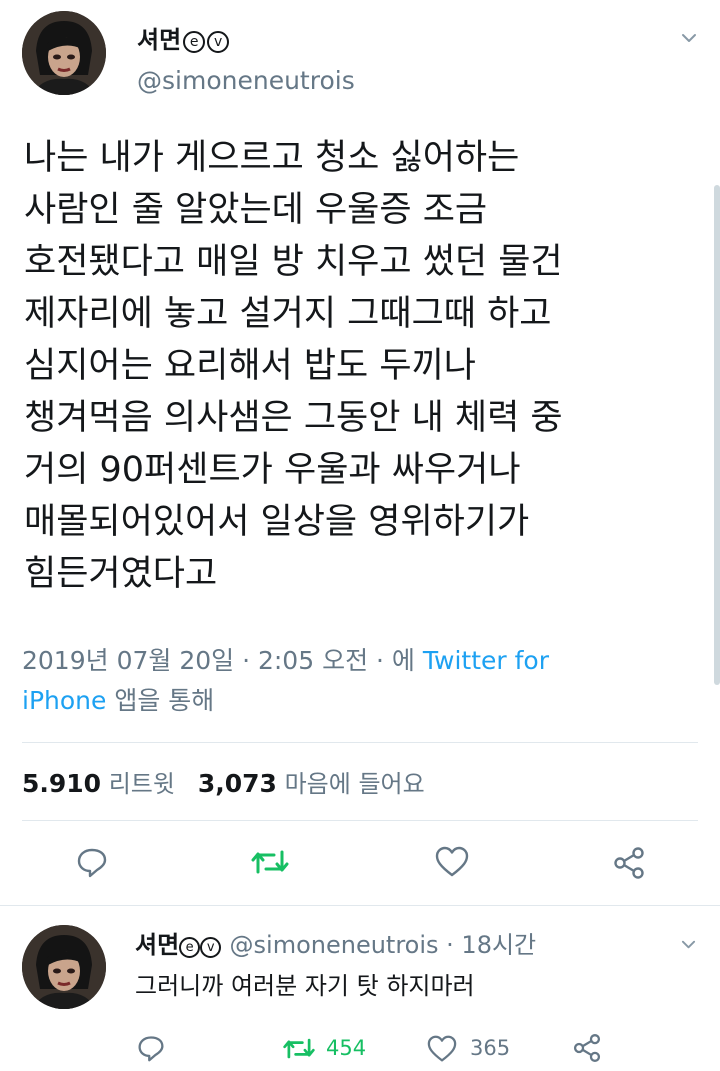 The height and width of the screenshot is (1071, 720). Describe the element at coordinates (121, 574) in the screenshot. I see `tweet-text-line: 힘든거였다고` at that location.